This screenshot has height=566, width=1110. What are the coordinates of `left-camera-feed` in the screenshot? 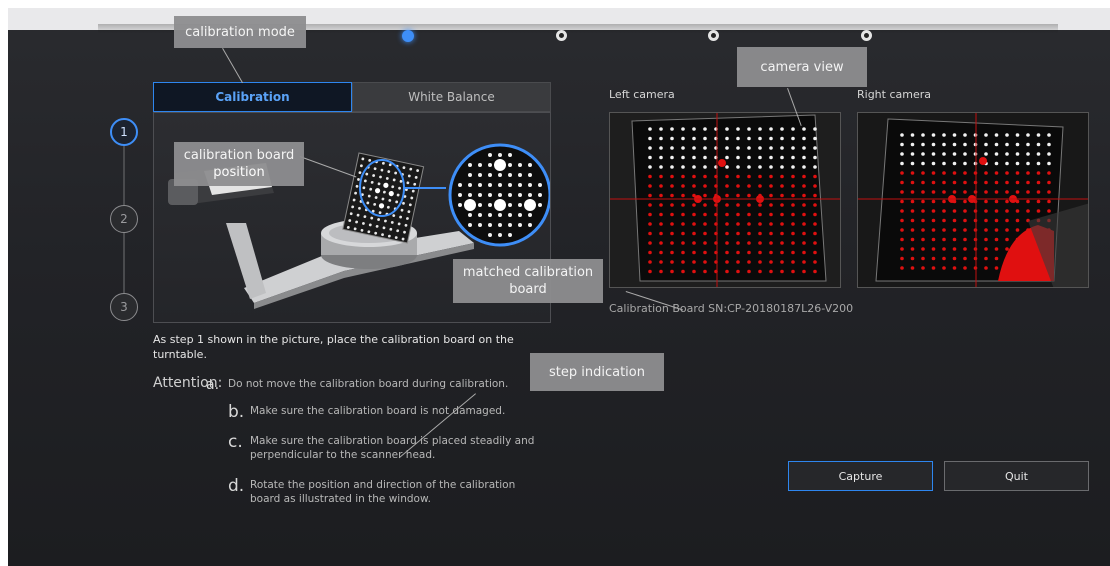 It's located at (725, 200).